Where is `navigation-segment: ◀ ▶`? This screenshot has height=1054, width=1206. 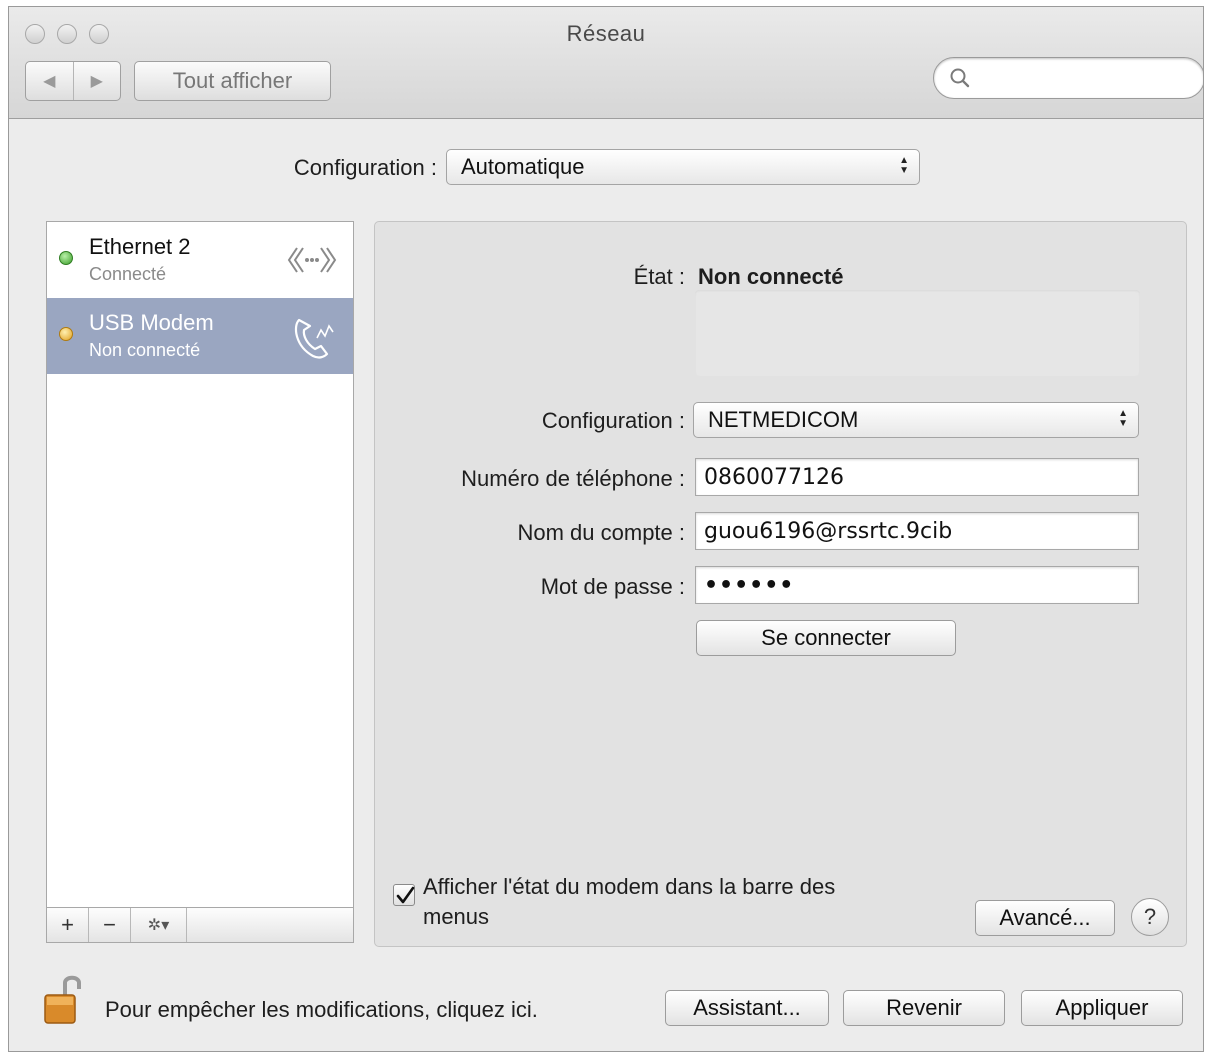
navigation-segment: ◀ ▶ is located at coordinates (73, 81).